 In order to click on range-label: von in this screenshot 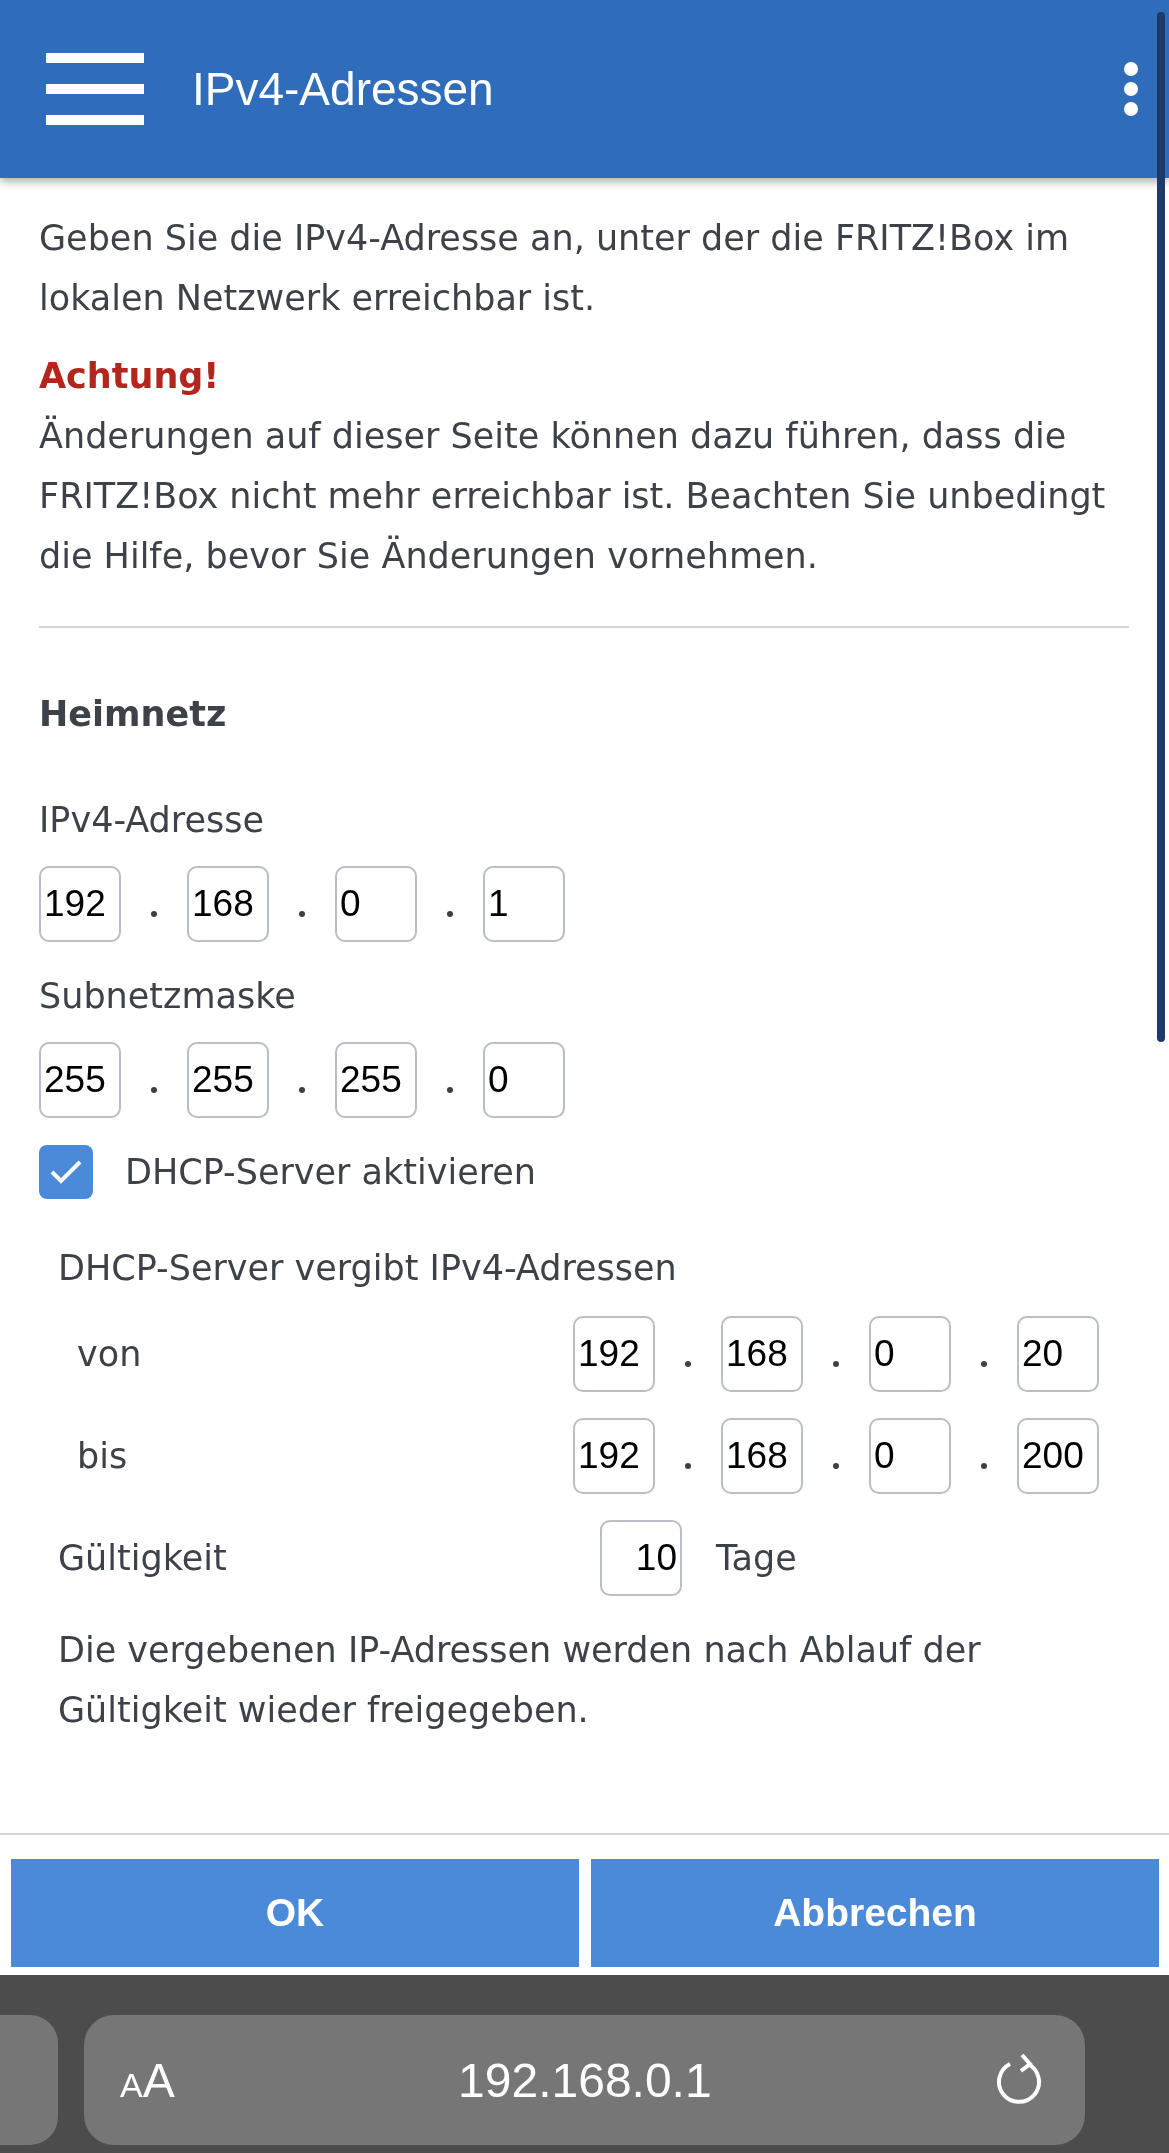, I will do `click(109, 1354)`.